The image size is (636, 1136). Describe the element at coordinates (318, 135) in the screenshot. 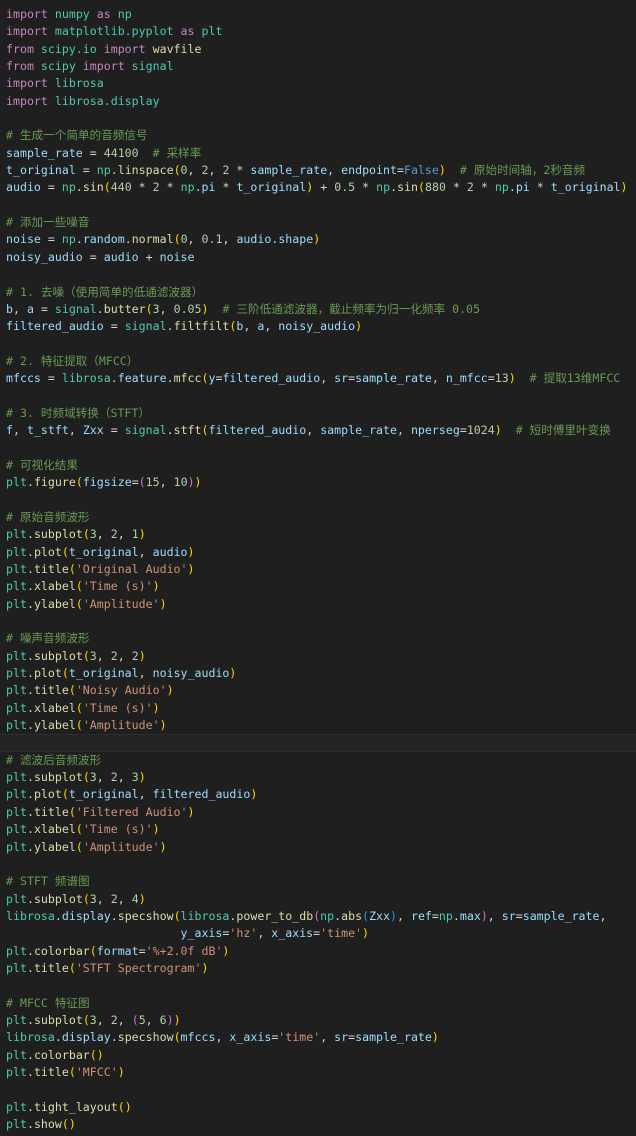

I see `code-line: # 生成一个简单的音频信号` at that location.